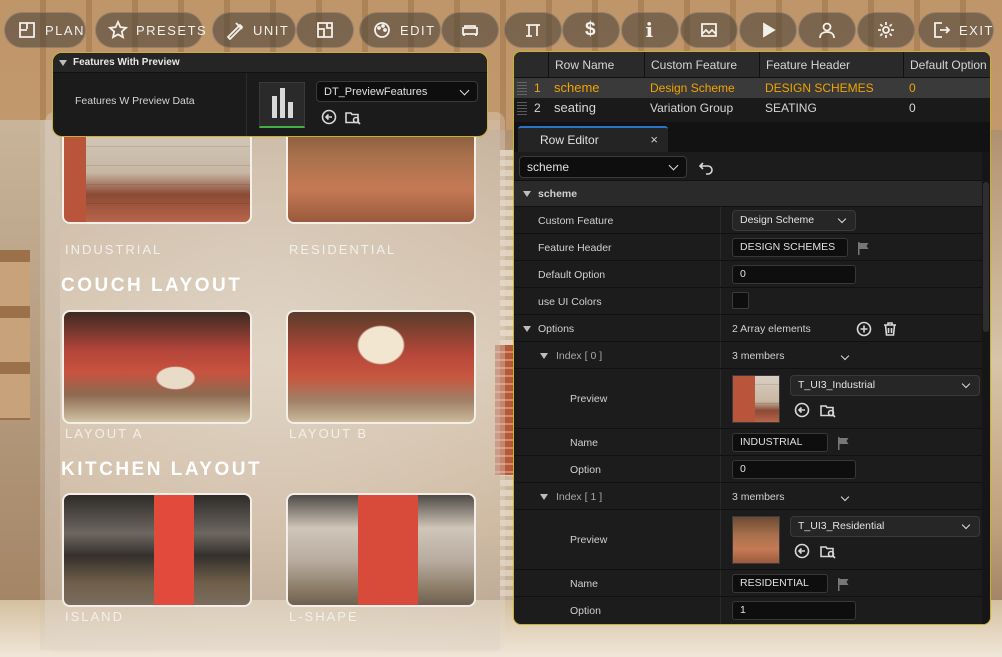  Describe the element at coordinates (794, 220) in the screenshot. I see `custom-feature-dropdown: Design Scheme` at that location.